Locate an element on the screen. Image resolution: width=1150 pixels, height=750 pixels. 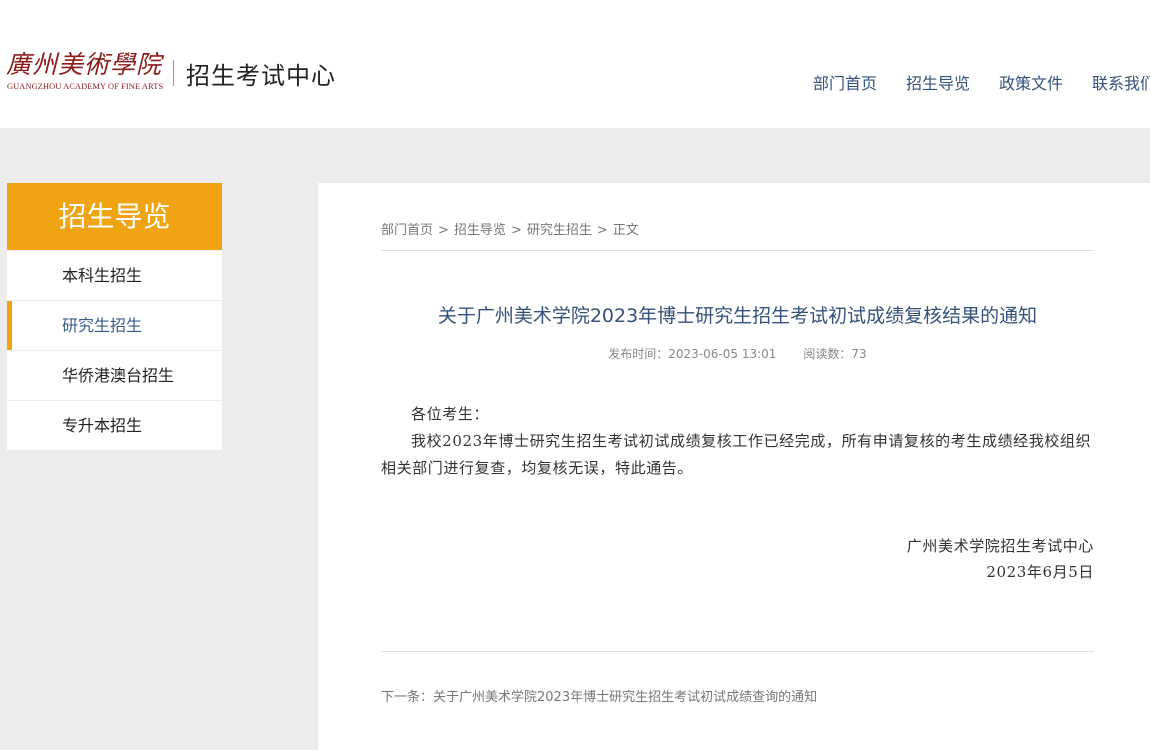
breadcrumb-admissions-guide: 招生导览 is located at coordinates (480, 230).